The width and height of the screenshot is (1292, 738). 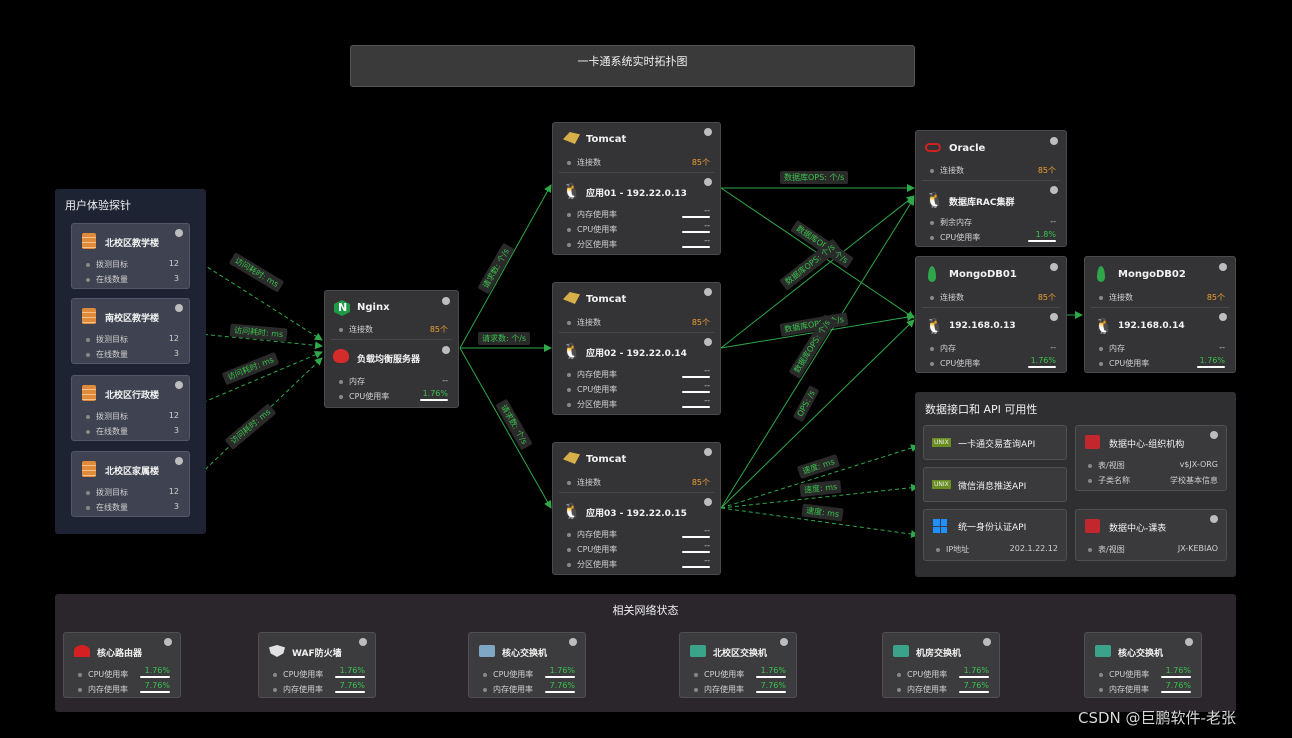 I want to click on datacenter-card-1: 数据中心-组织机构 表/视图 v$JX-ORG 子类名称 学校基本信息, so click(x=1151, y=458).